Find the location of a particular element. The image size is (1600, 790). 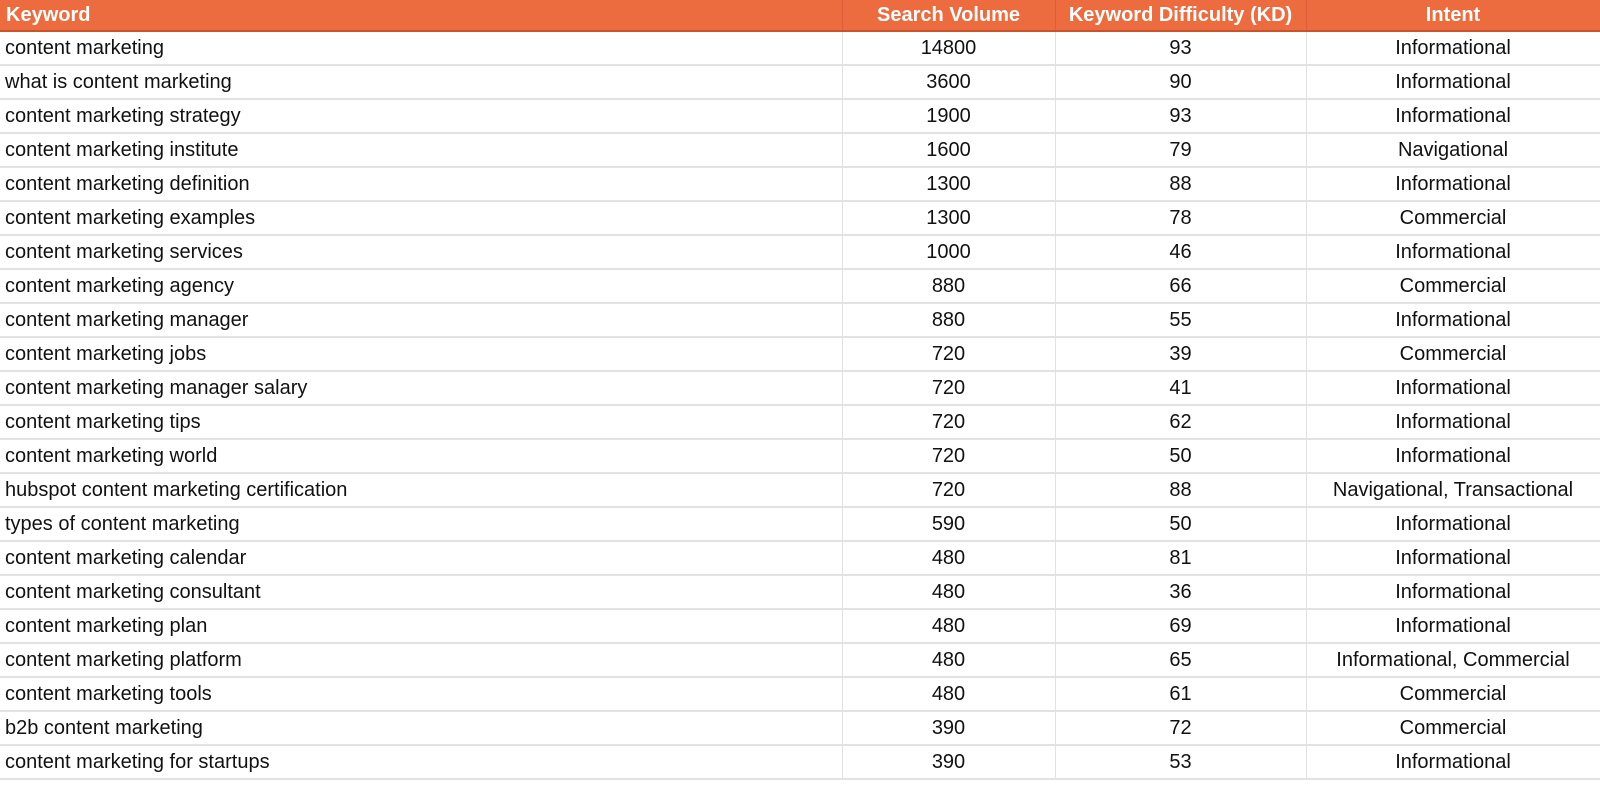

cell-keyword: b2b content marketing is located at coordinates (421, 728).